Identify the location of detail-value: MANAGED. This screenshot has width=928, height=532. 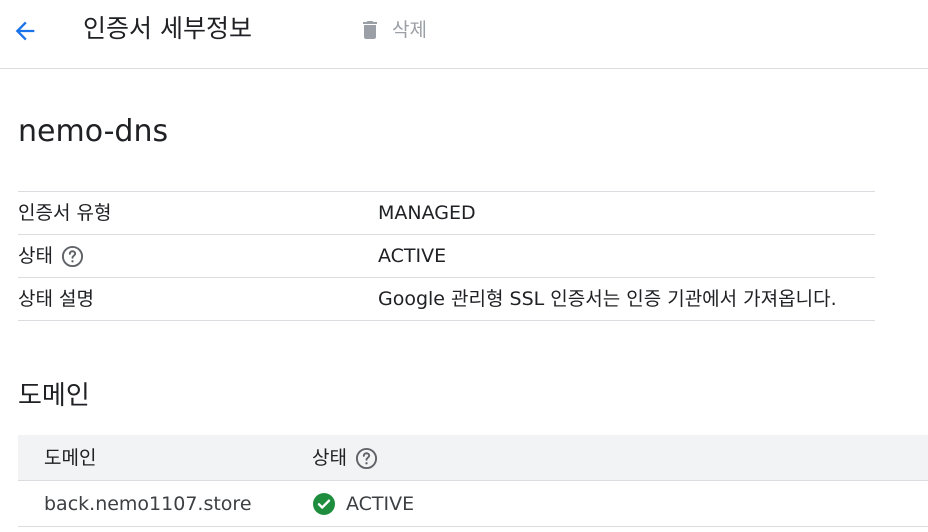
(427, 213).